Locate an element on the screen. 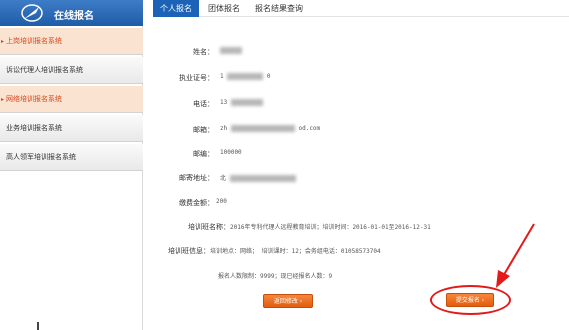 This screenshot has height=330, width=569. sidebar-item-litigation-agent-training: 诉讼代理人培训报名系统 is located at coordinates (71, 70).